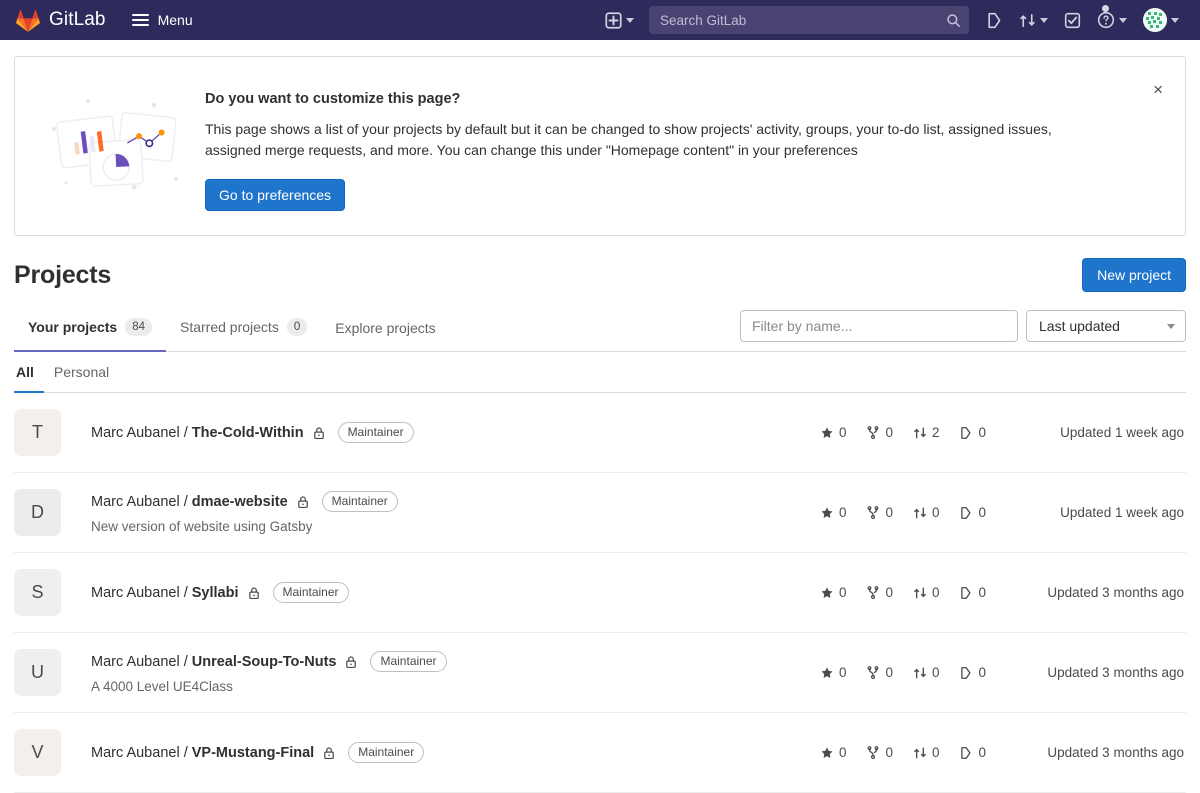 The height and width of the screenshot is (793, 1200). What do you see at coordinates (29, 372) in the screenshot?
I see `subtab-all: All` at bounding box center [29, 372].